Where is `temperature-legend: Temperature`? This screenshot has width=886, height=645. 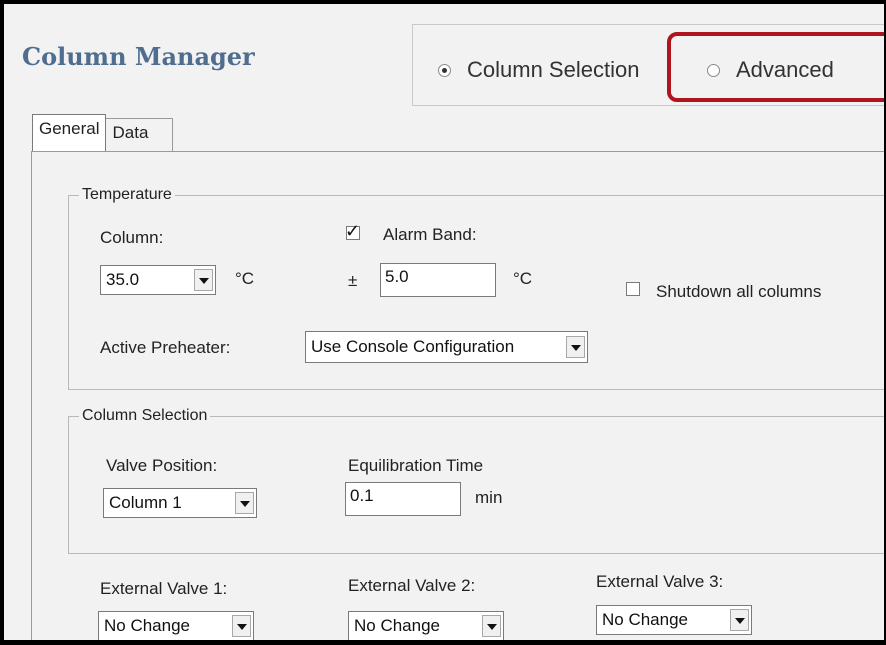 temperature-legend: Temperature is located at coordinates (127, 194).